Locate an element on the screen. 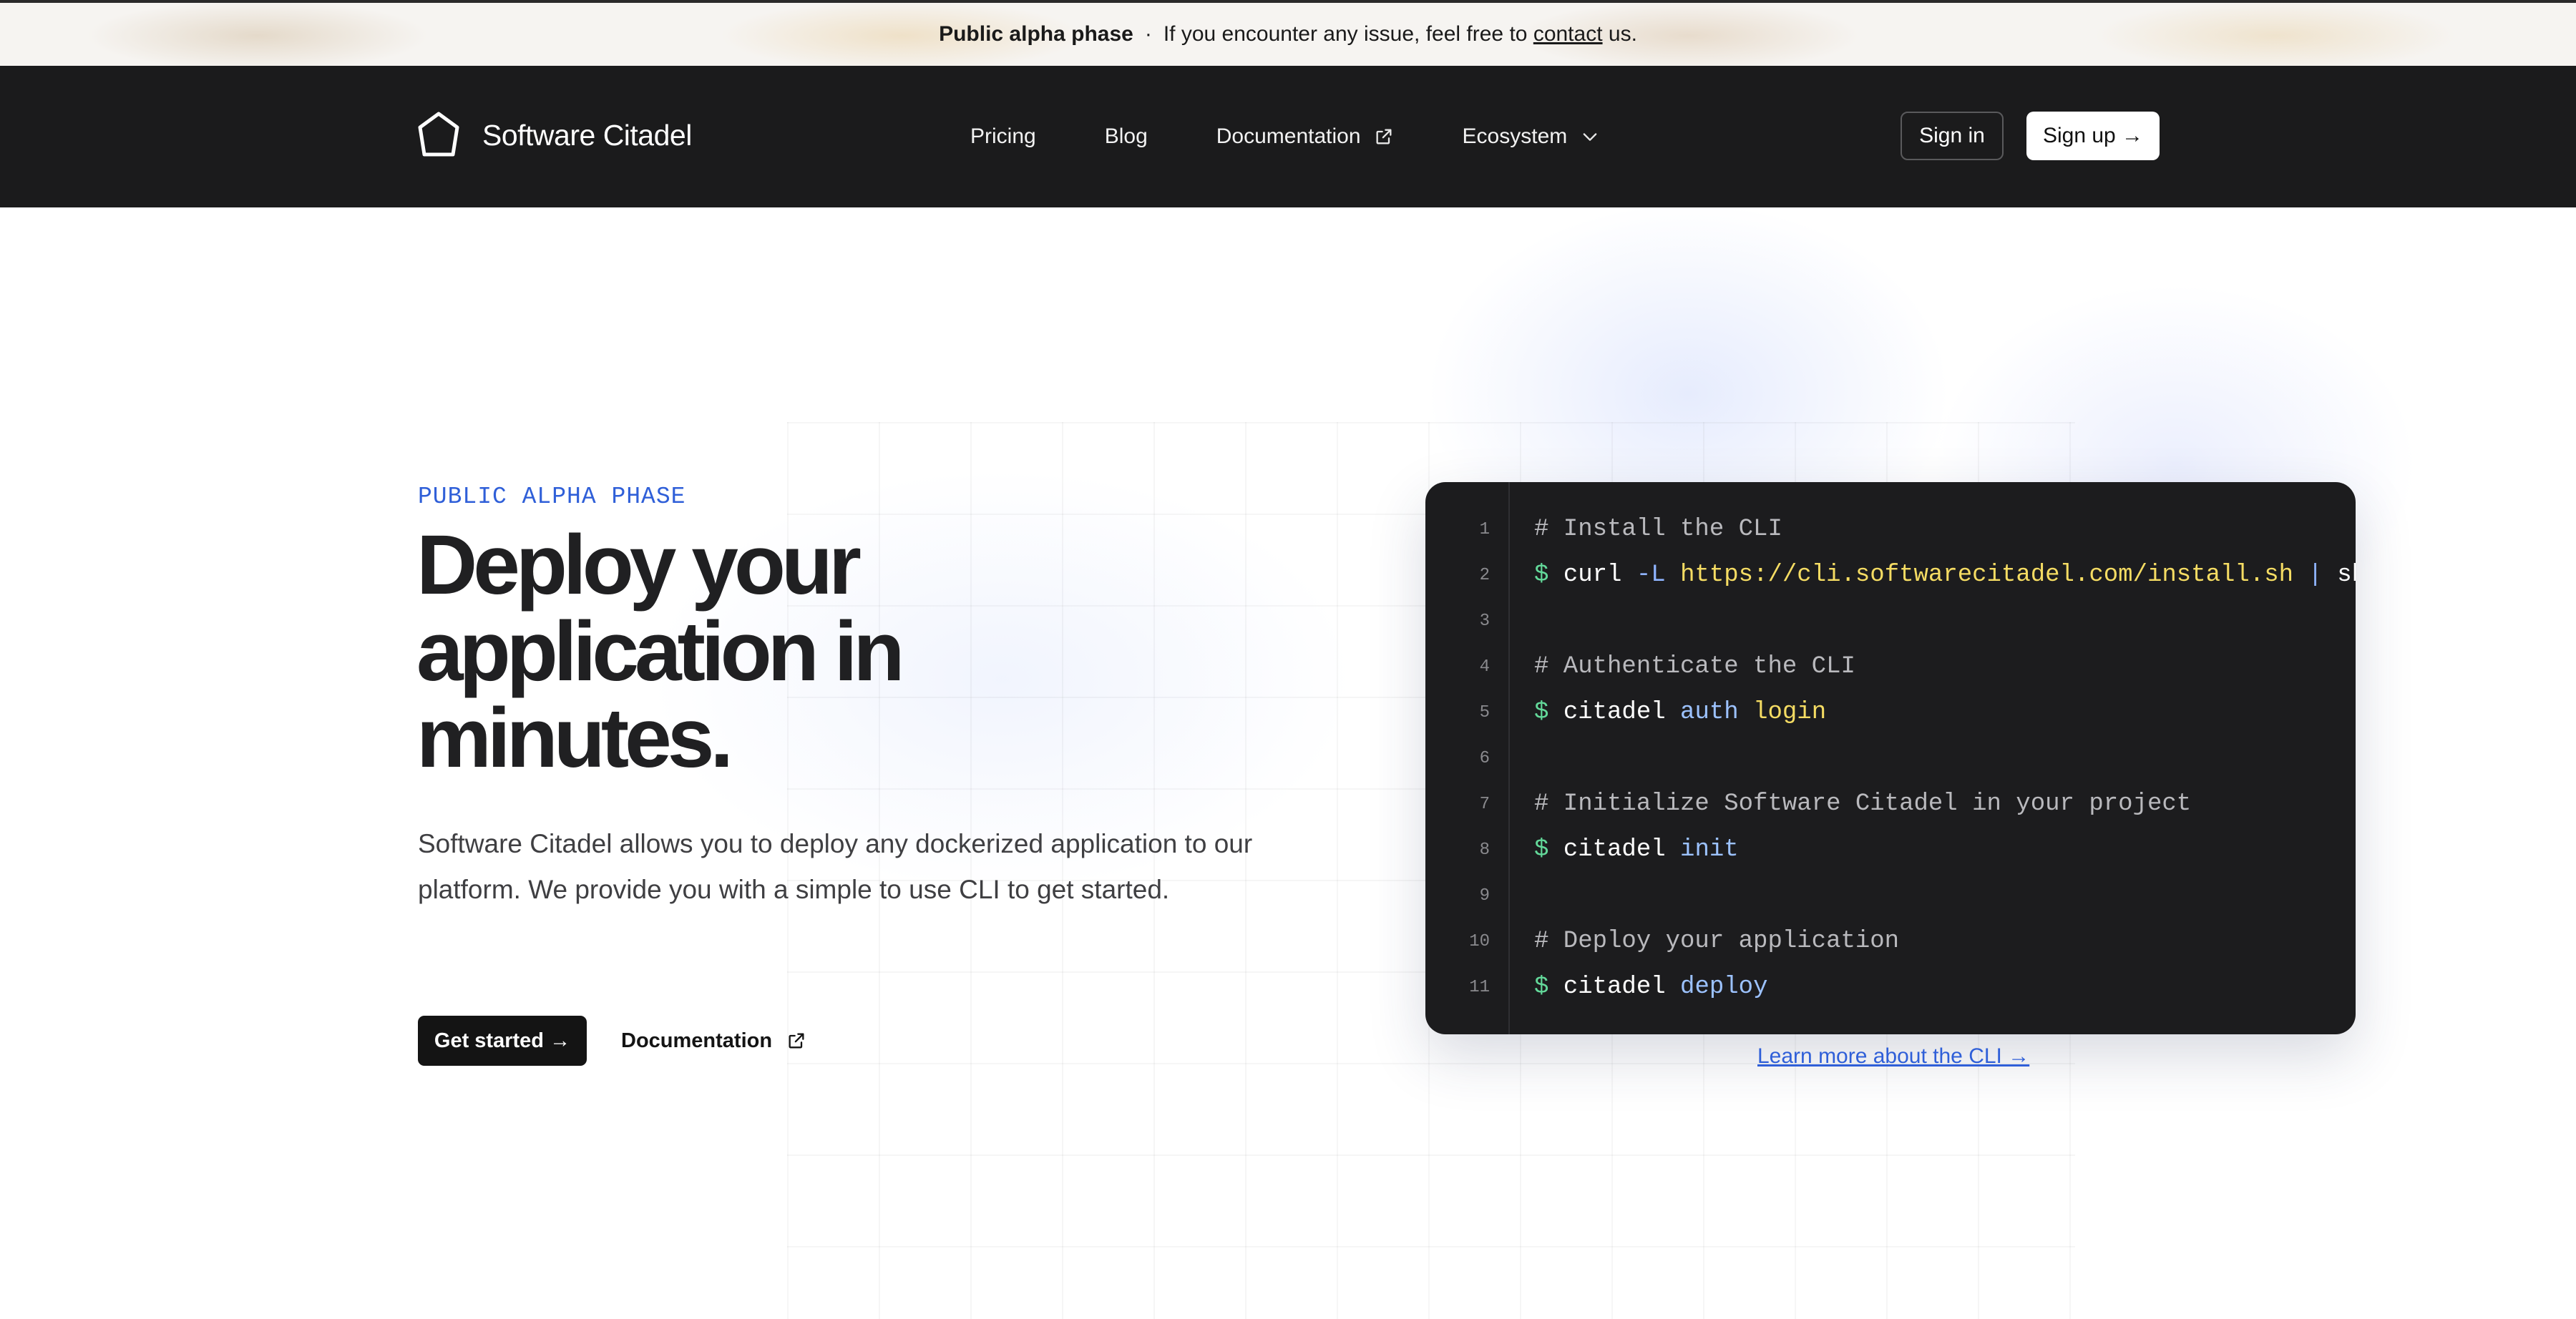  line-number: 4 is located at coordinates (1484, 667).